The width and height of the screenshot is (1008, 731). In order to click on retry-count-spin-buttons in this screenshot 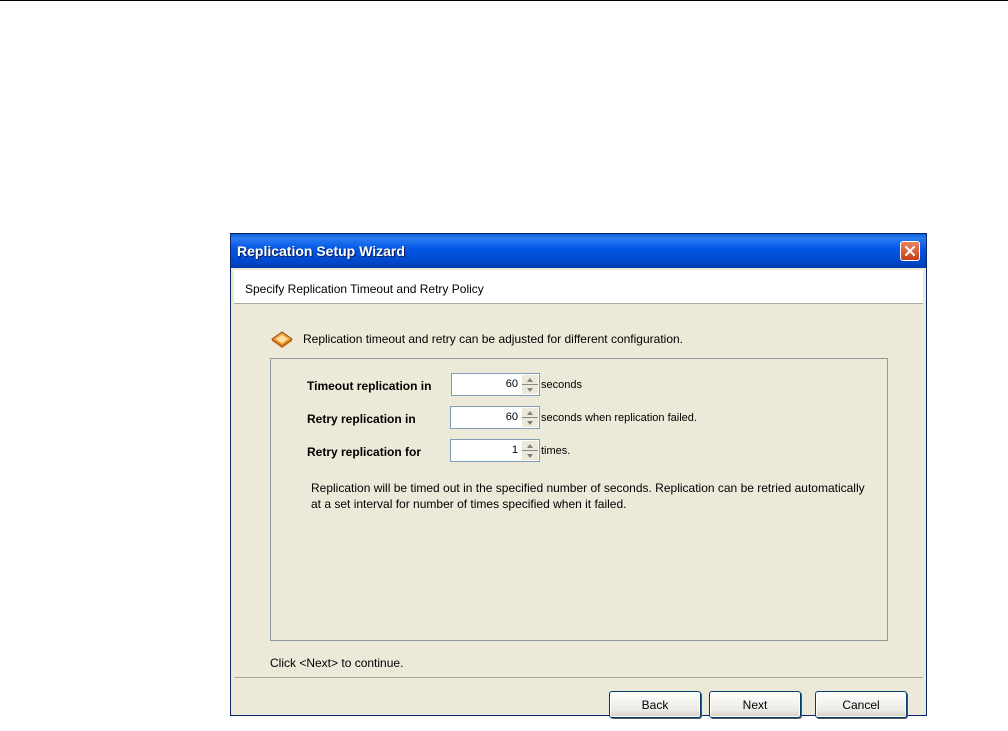, I will do `click(530, 450)`.